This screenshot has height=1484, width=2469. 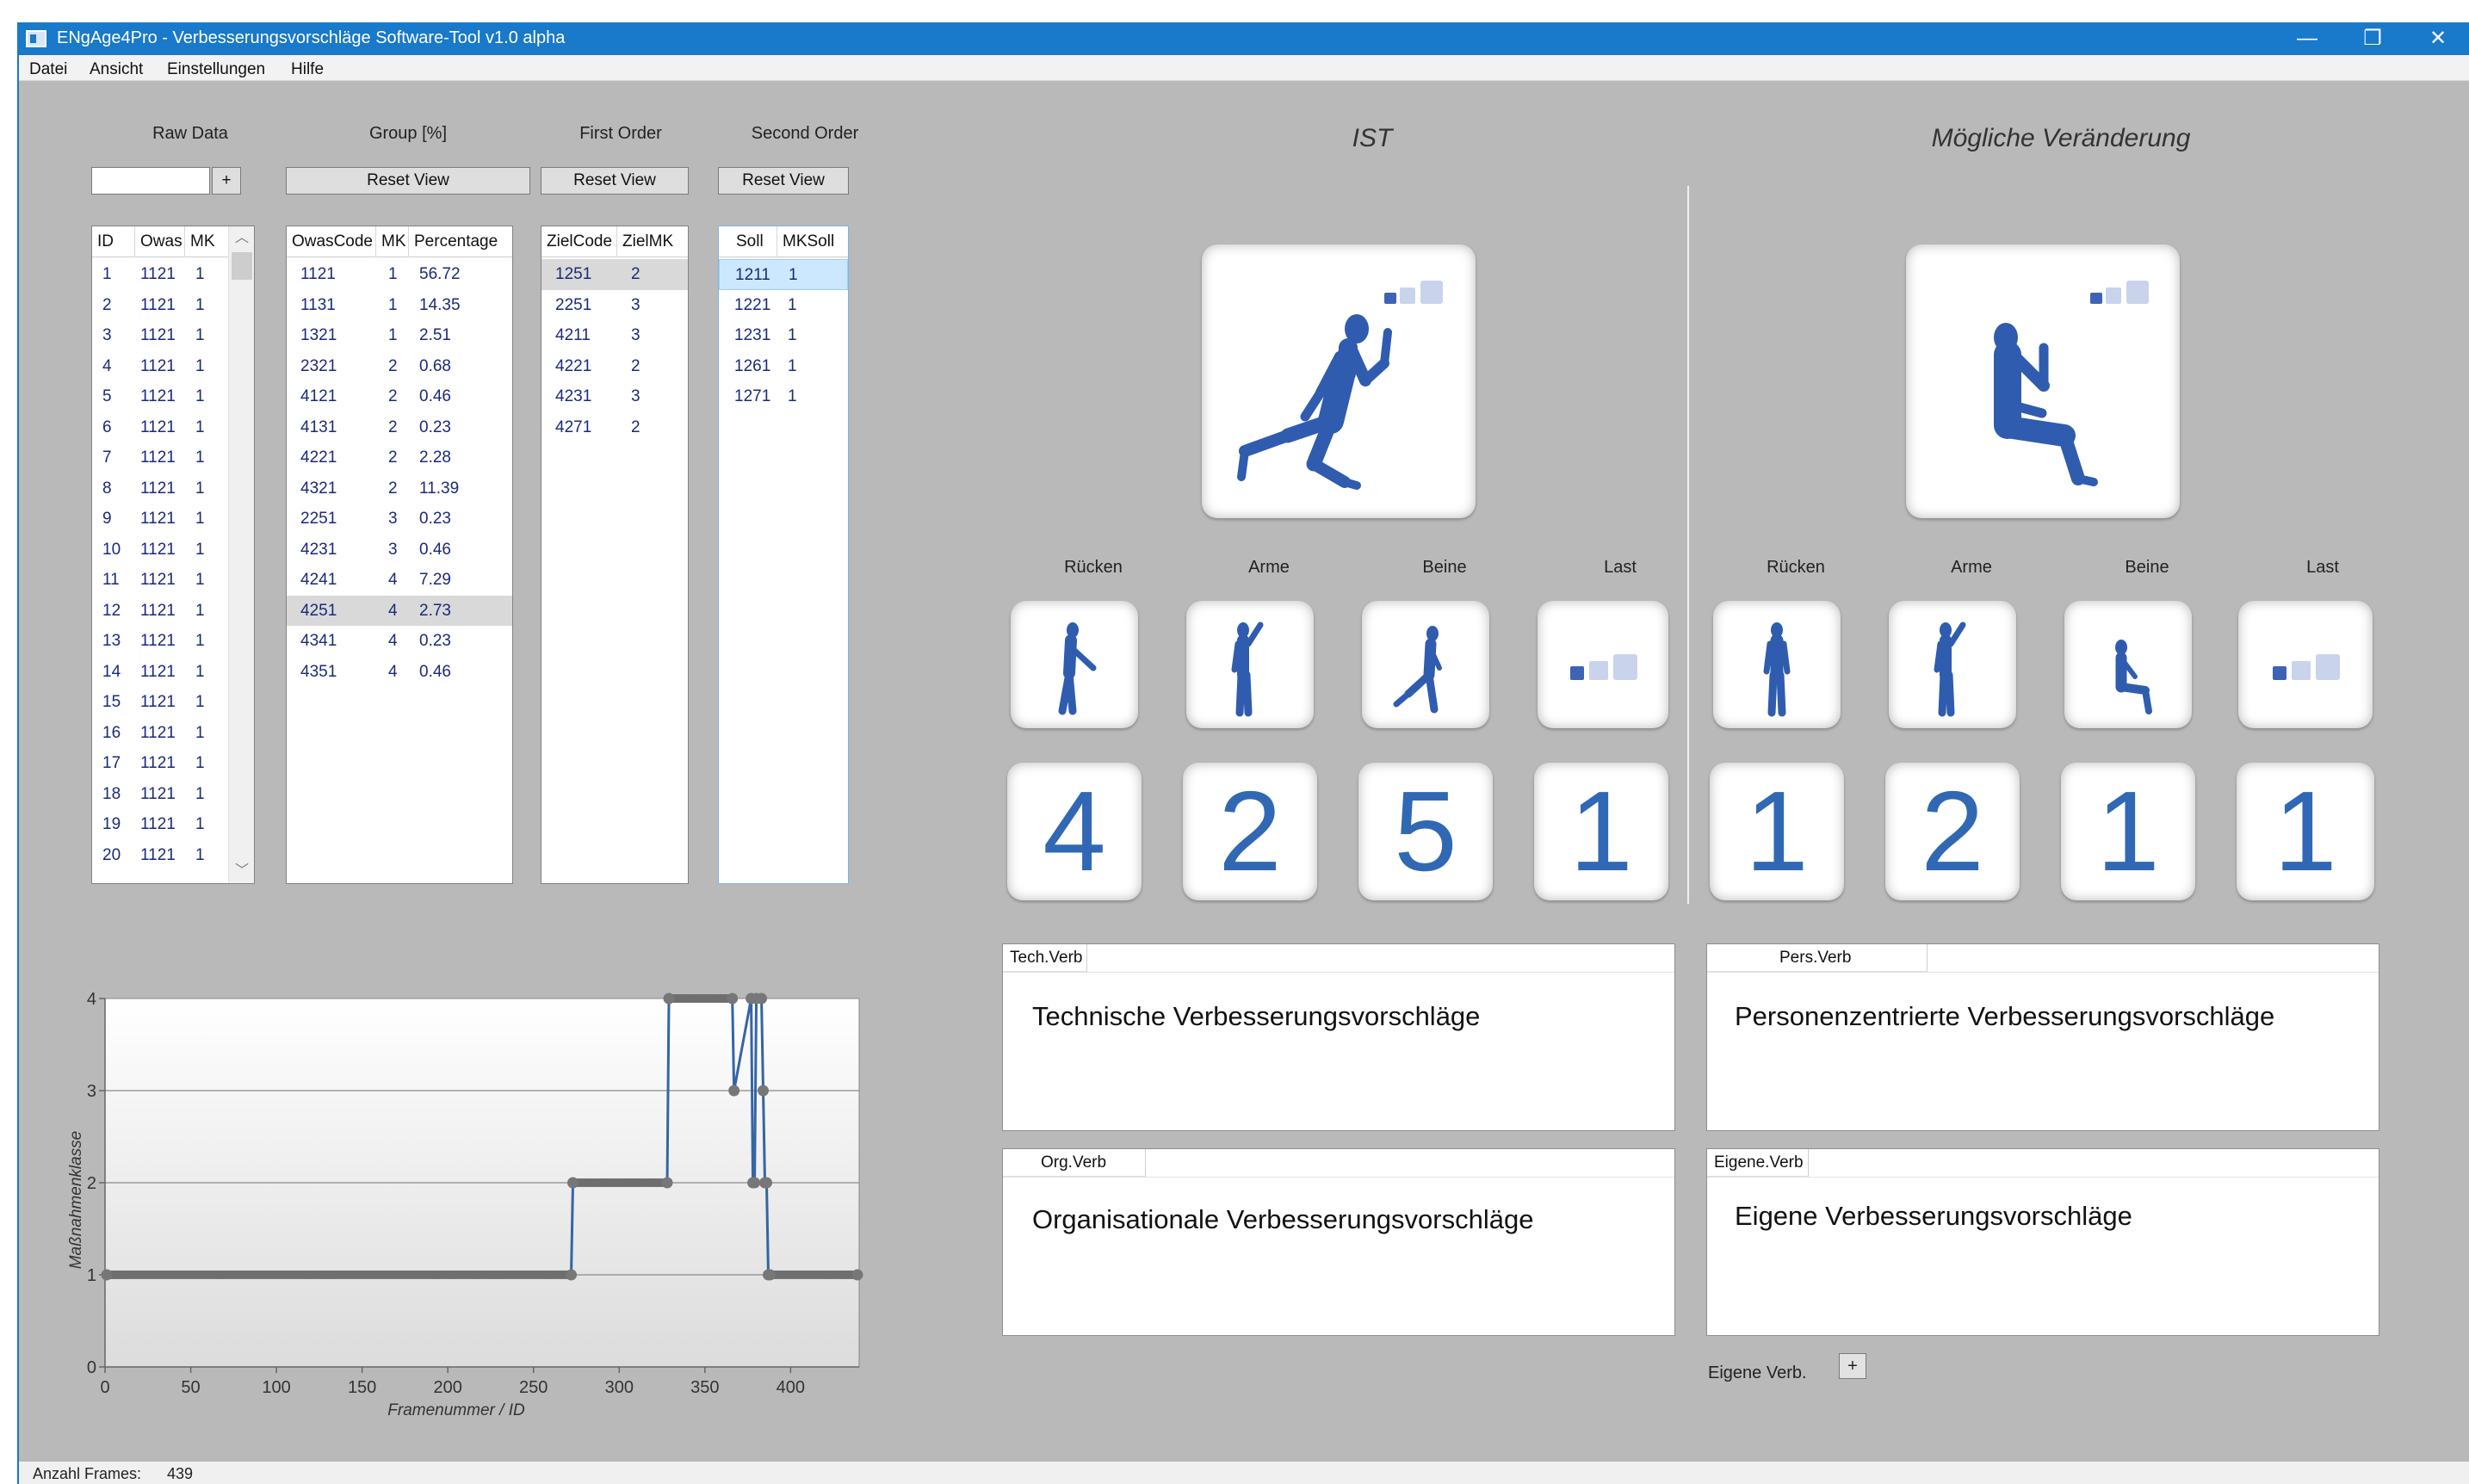 I want to click on raw-data-scrollbar: ︿ ﹀, so click(x=241, y=554).